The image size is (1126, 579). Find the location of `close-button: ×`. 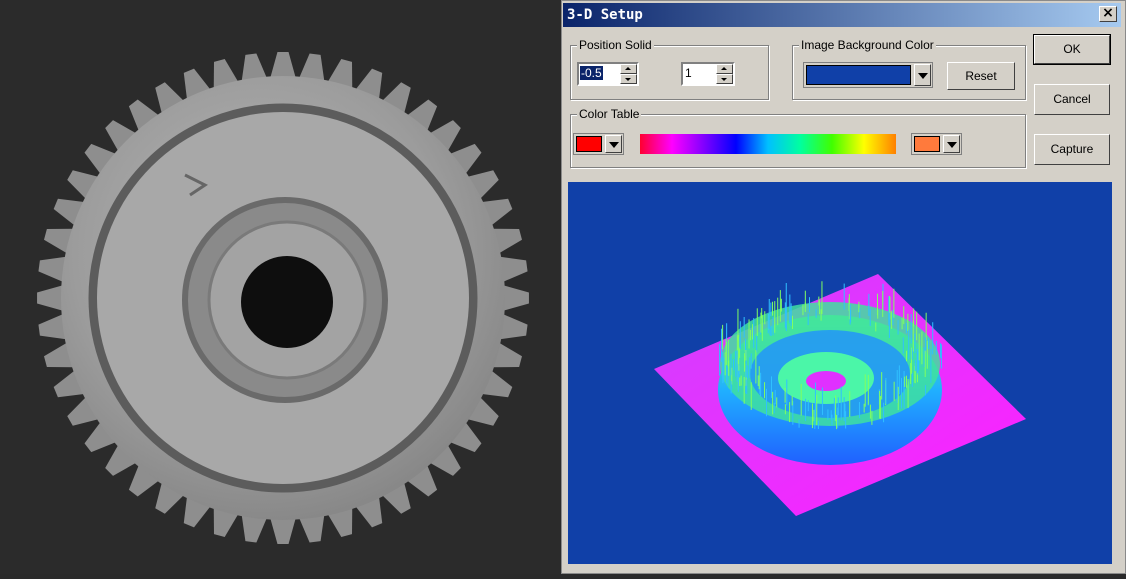

close-button: × is located at coordinates (1108, 14).